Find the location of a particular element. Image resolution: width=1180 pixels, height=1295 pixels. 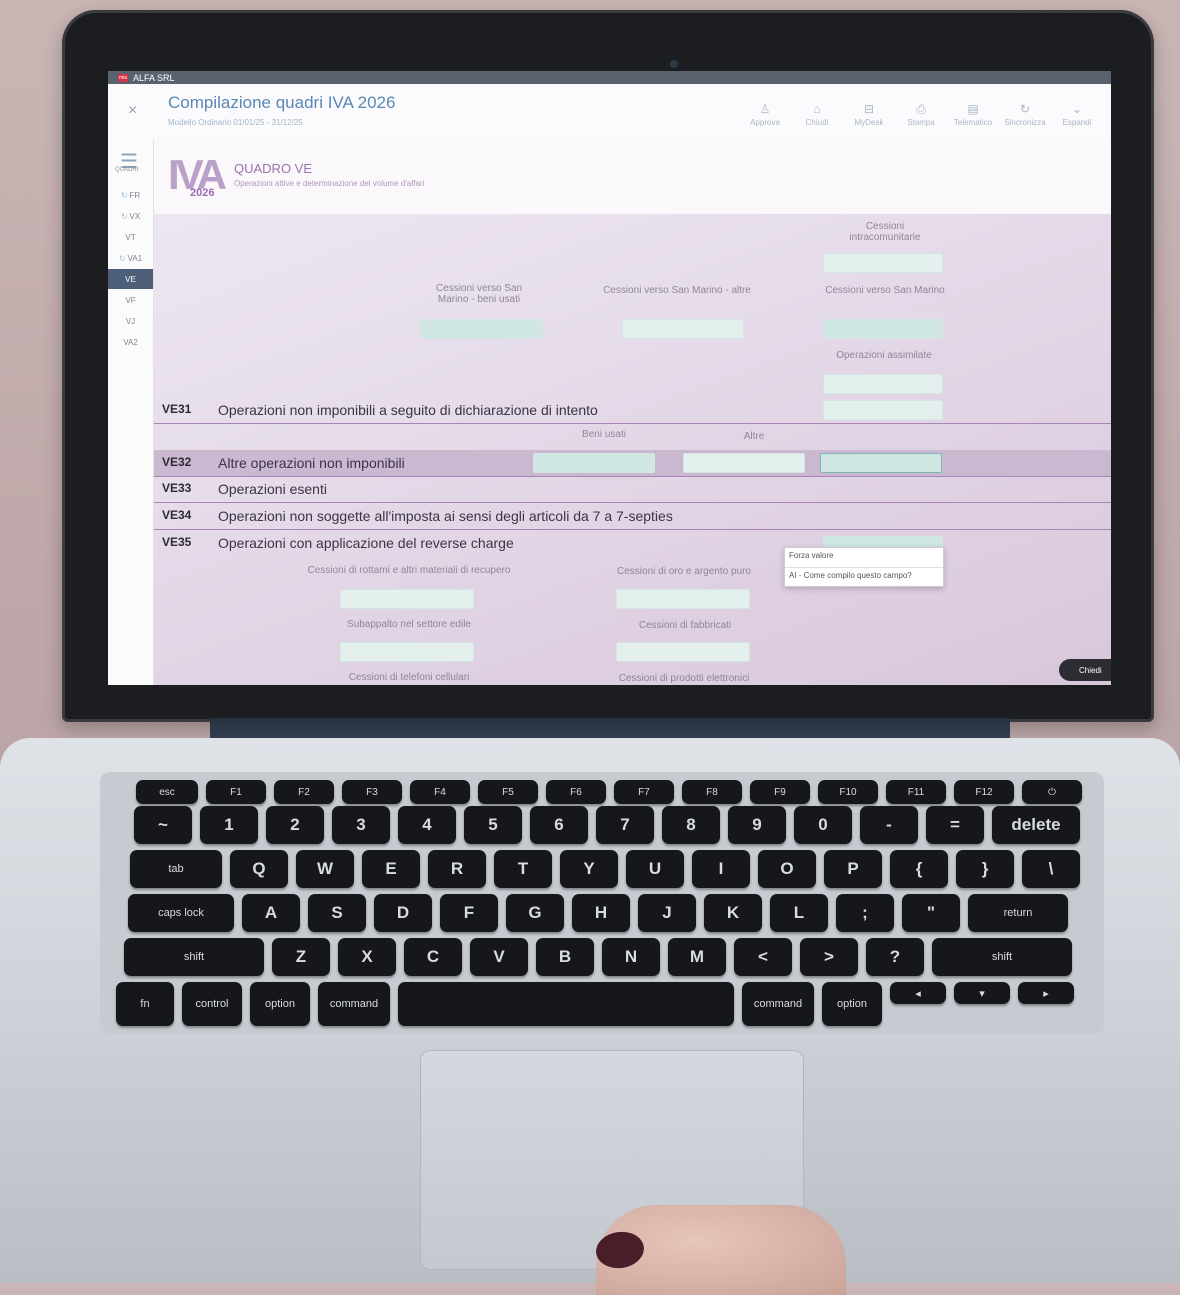

key: C is located at coordinates (433, 957).